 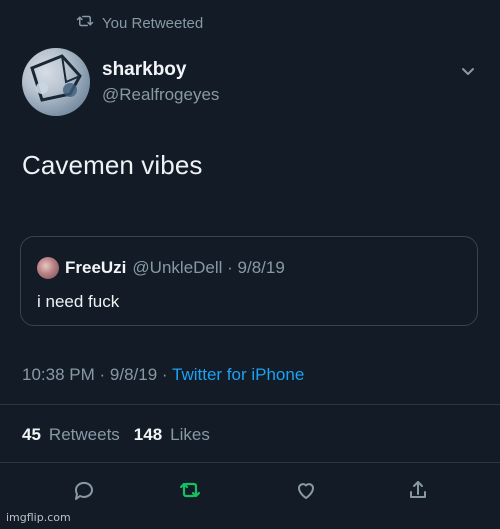 What do you see at coordinates (56, 78) in the screenshot?
I see `avatar-image` at bounding box center [56, 78].